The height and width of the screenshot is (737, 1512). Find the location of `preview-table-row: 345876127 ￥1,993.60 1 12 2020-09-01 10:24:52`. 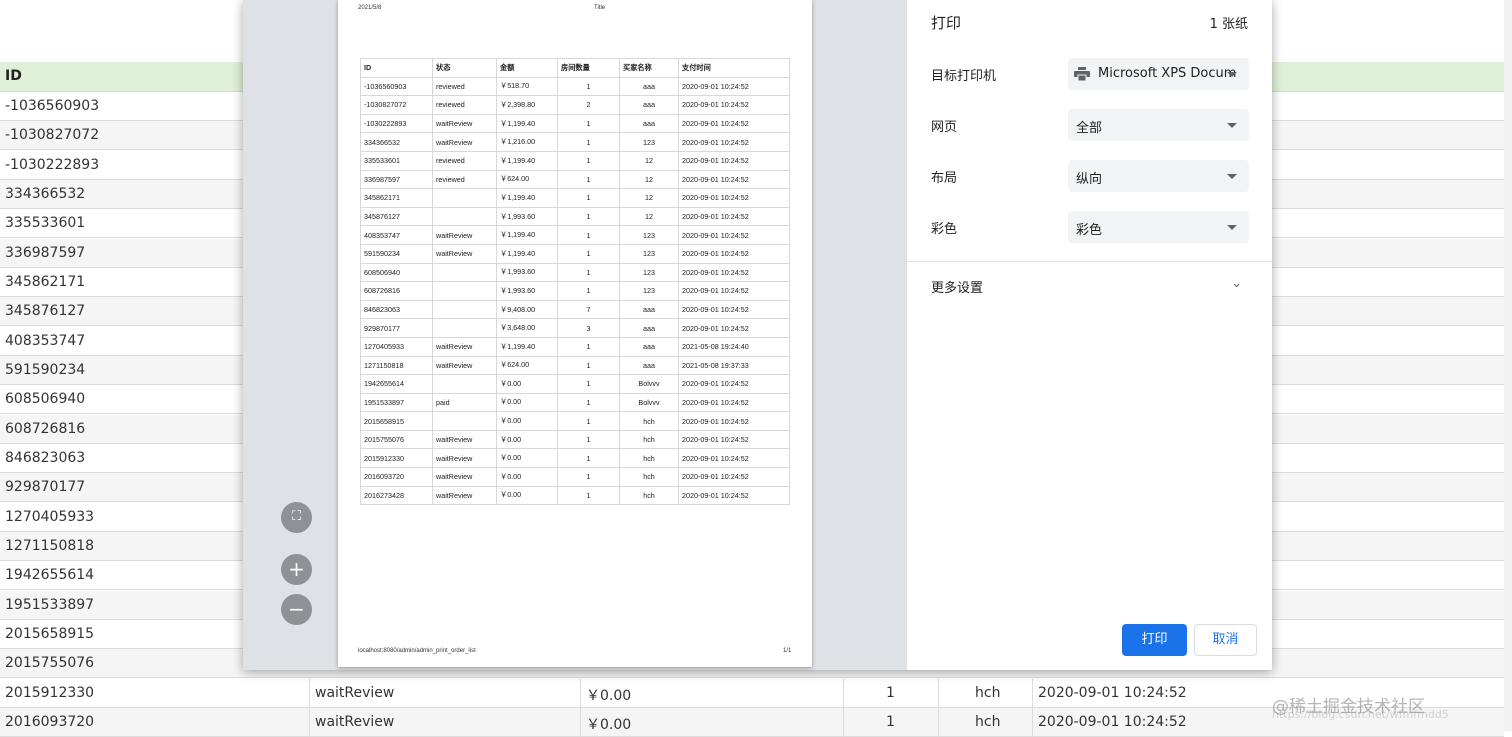

preview-table-row: 345876127 ￥1,993.60 1 12 2020-09-01 10:24:52 is located at coordinates (575, 216).